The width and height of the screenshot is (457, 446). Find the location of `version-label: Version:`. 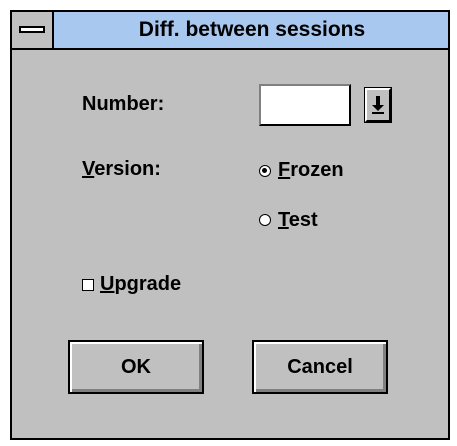

version-label: Version: is located at coordinates (121, 169).